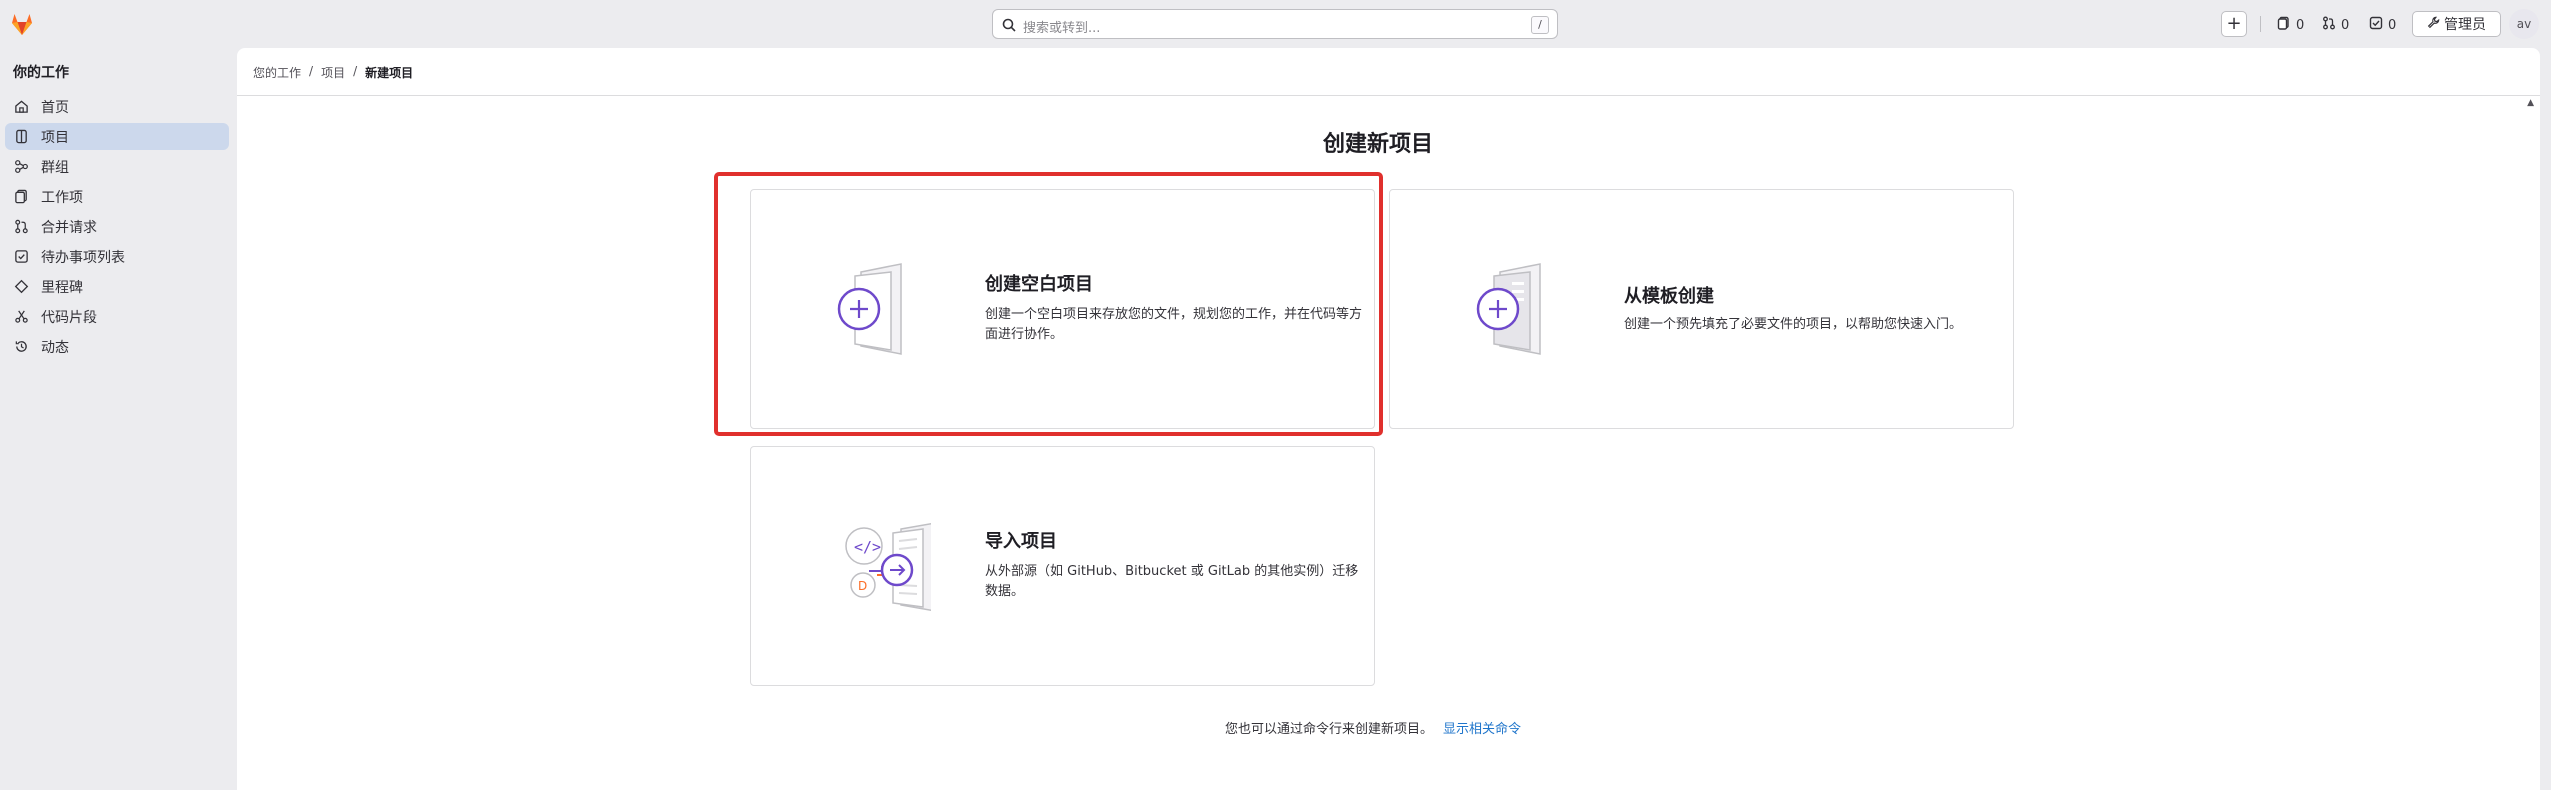 The height and width of the screenshot is (790, 2551). Describe the element at coordinates (1174, 324) in the screenshot. I see `card-description: 创建一个空白项目来存放您的文件，规划您的工作，并在代码等方面进行协作。` at that location.